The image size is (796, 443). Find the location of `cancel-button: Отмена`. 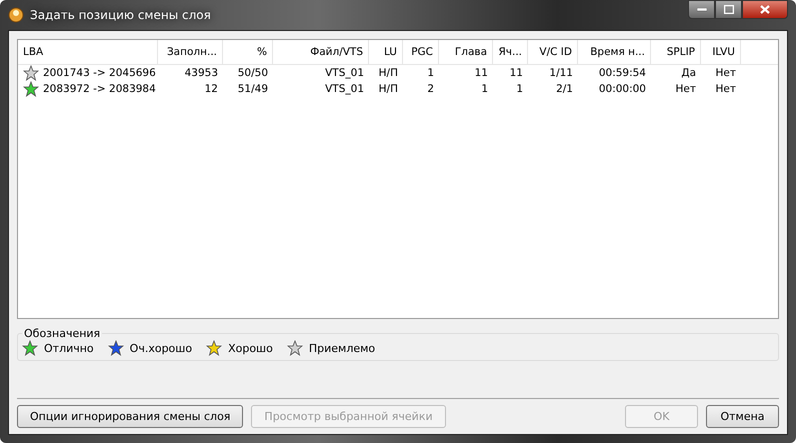

cancel-button: Отмена is located at coordinates (742, 416).